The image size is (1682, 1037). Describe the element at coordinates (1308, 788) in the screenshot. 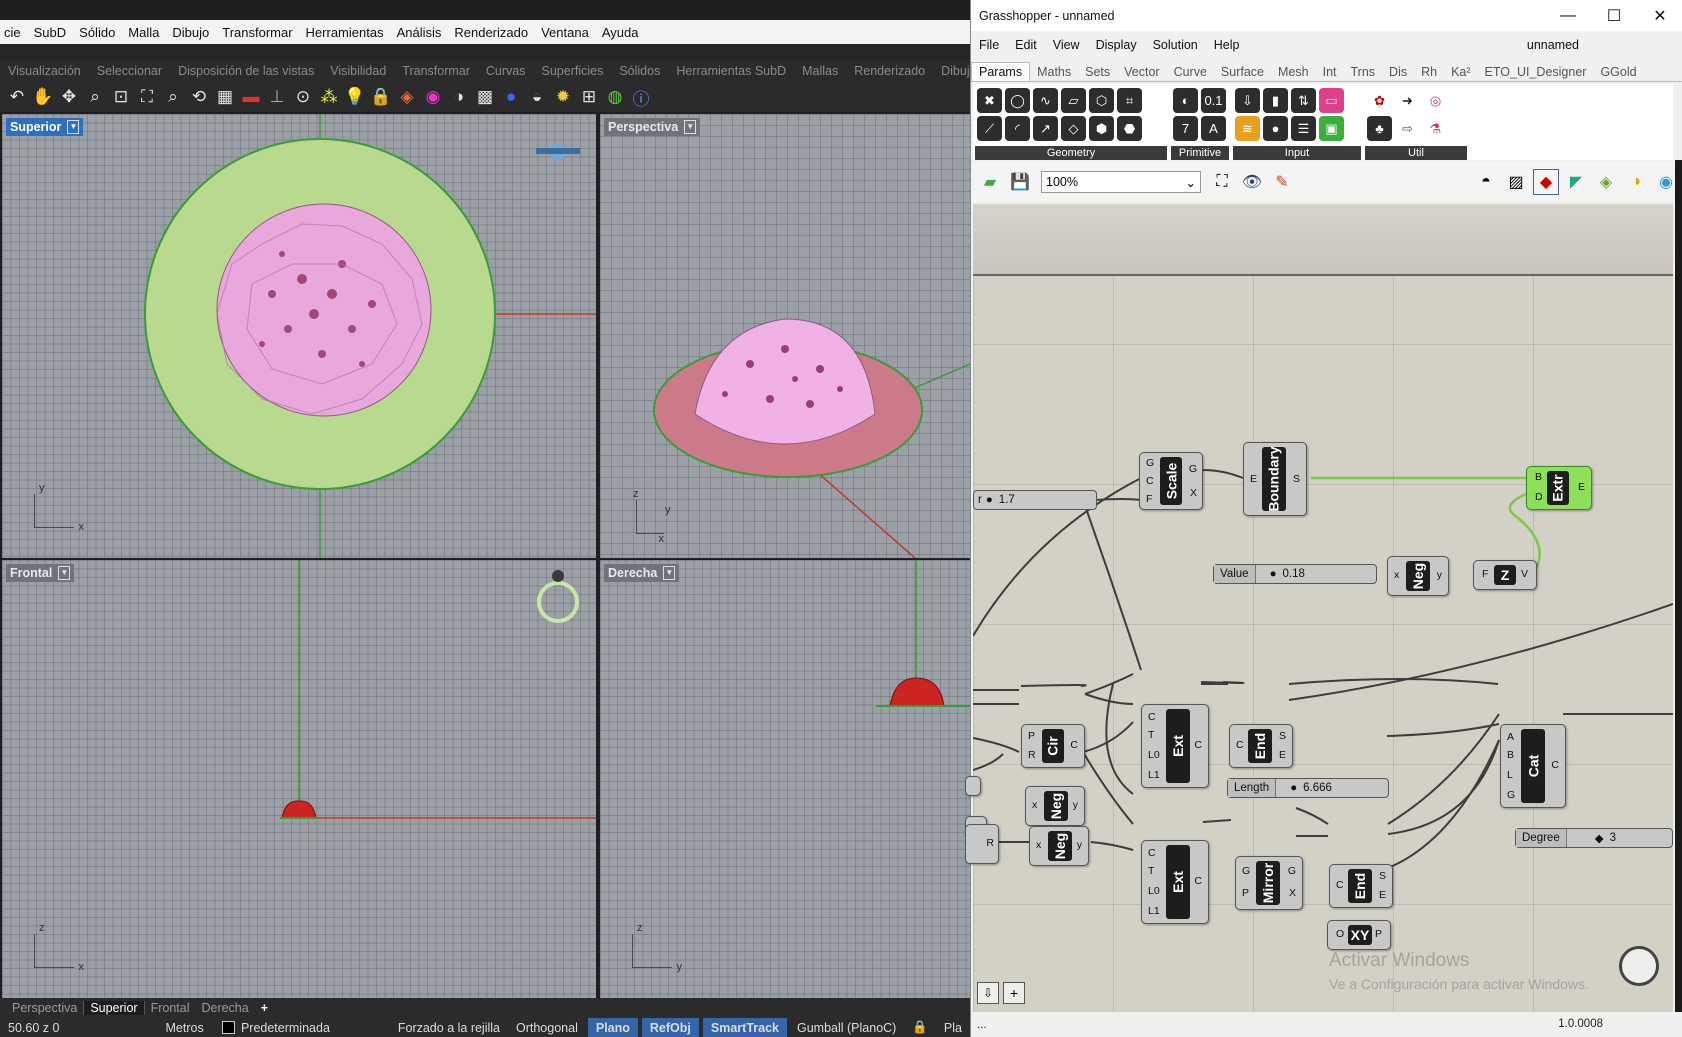

I see `number-slider-length: Length ● 6.666` at that location.